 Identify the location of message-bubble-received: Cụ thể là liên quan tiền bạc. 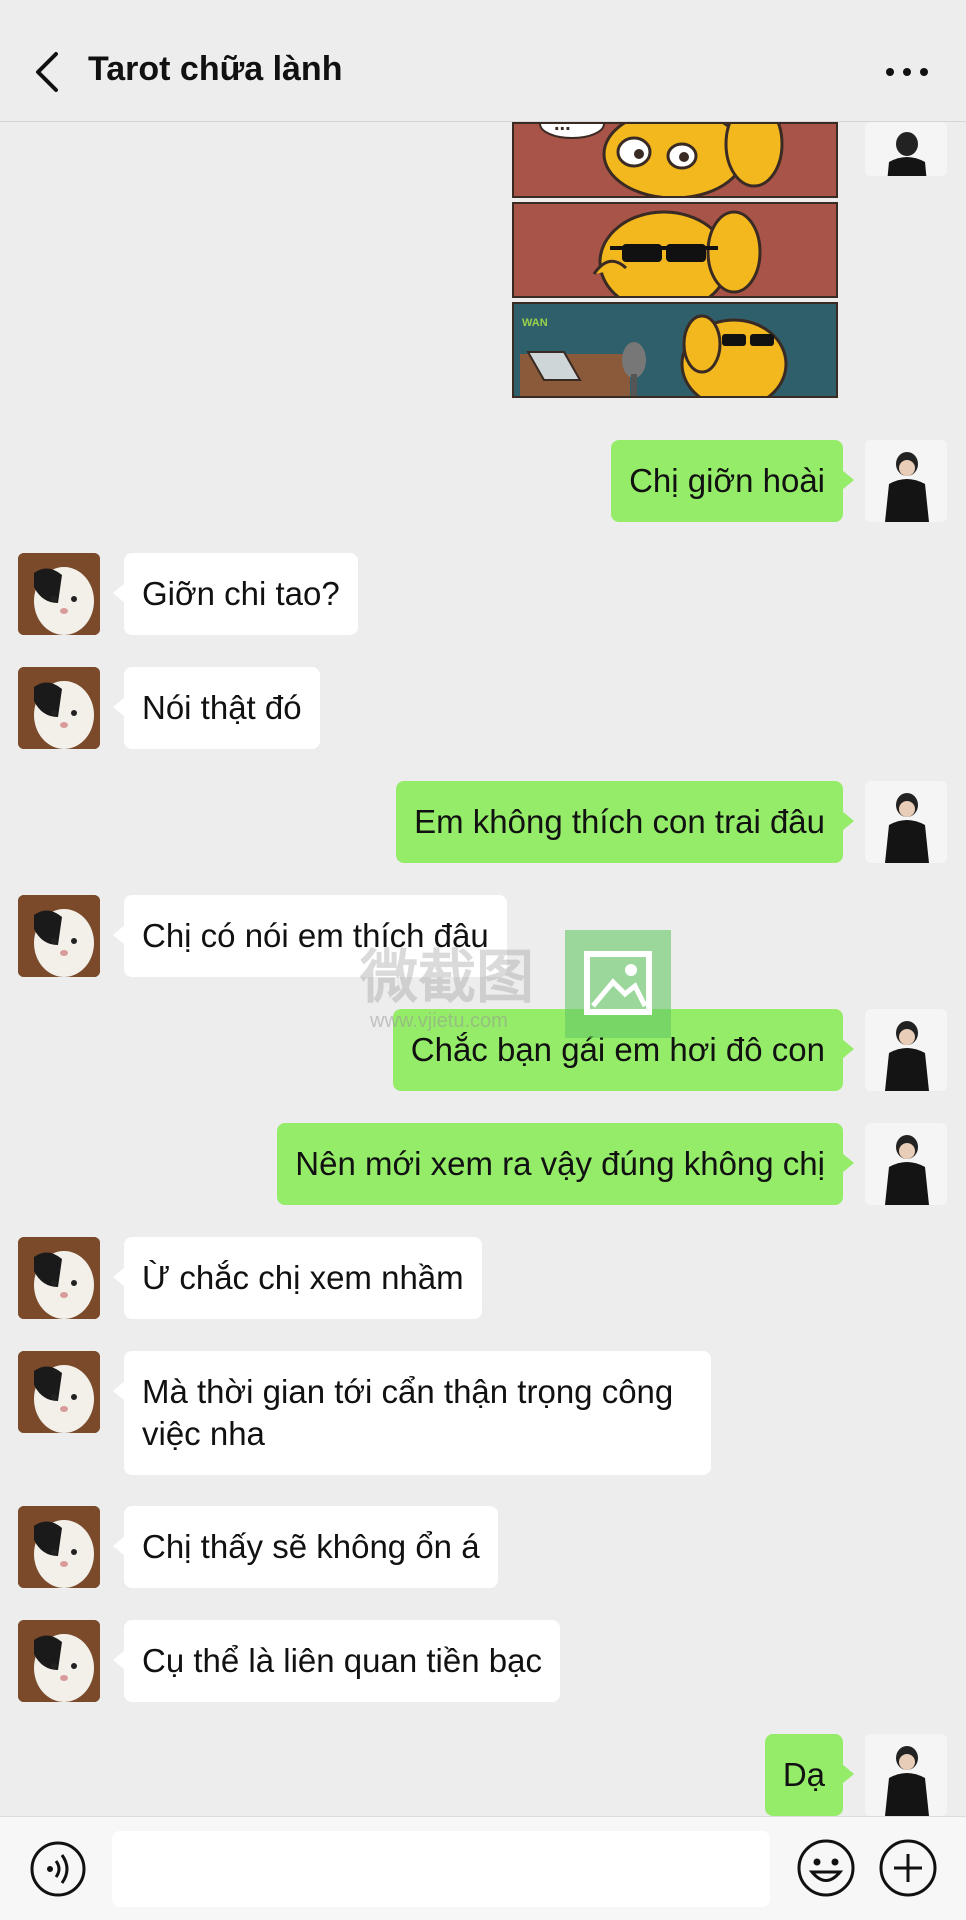
(336, 1661).